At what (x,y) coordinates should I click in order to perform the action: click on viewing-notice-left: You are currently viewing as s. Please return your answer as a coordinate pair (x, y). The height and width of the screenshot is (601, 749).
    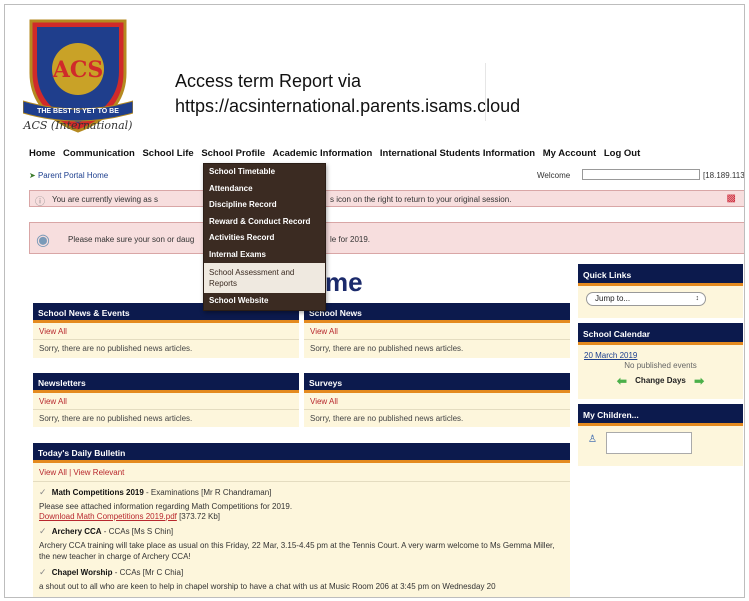
    Looking at the image, I should click on (105, 199).